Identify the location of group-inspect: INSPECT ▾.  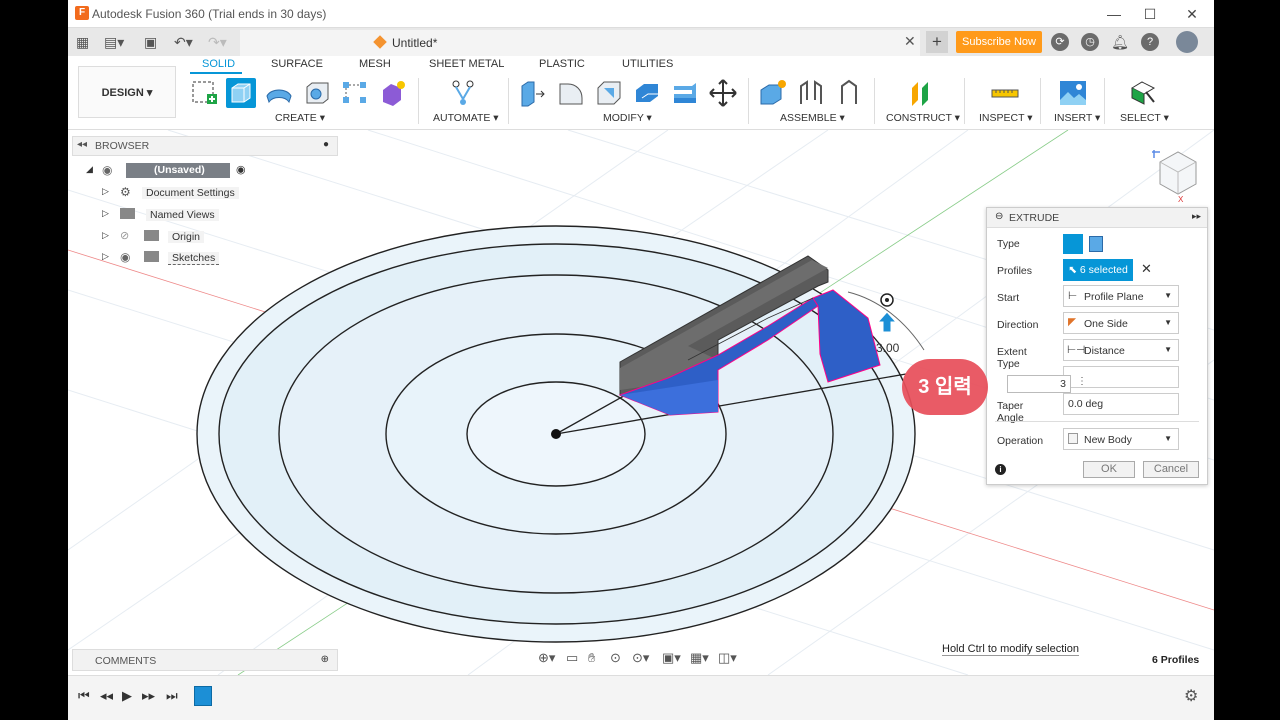
(1006, 118).